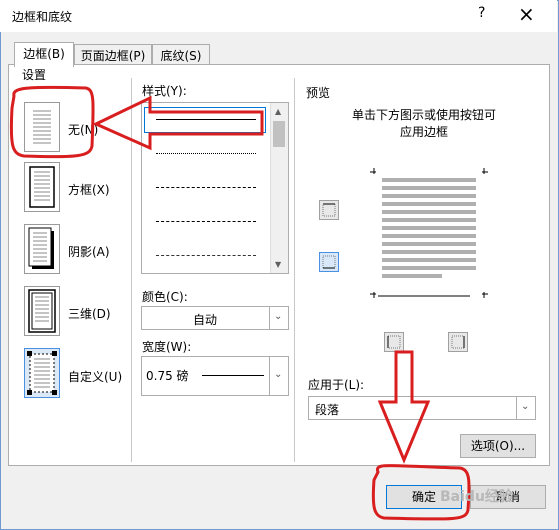 This screenshot has width=559, height=530. I want to click on tab-borders-label: 边框(B), so click(44, 54).